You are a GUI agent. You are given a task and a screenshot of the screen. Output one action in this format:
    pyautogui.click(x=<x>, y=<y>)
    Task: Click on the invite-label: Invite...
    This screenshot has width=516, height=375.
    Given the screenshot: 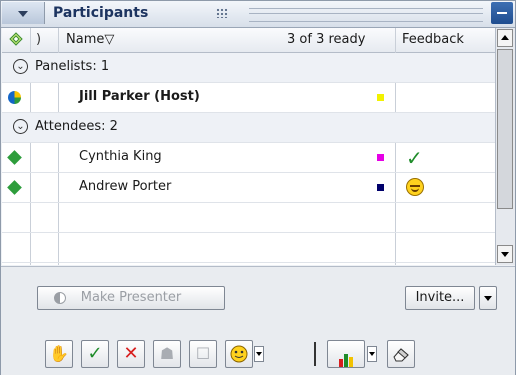 What is the action you would take?
    pyautogui.click(x=440, y=297)
    